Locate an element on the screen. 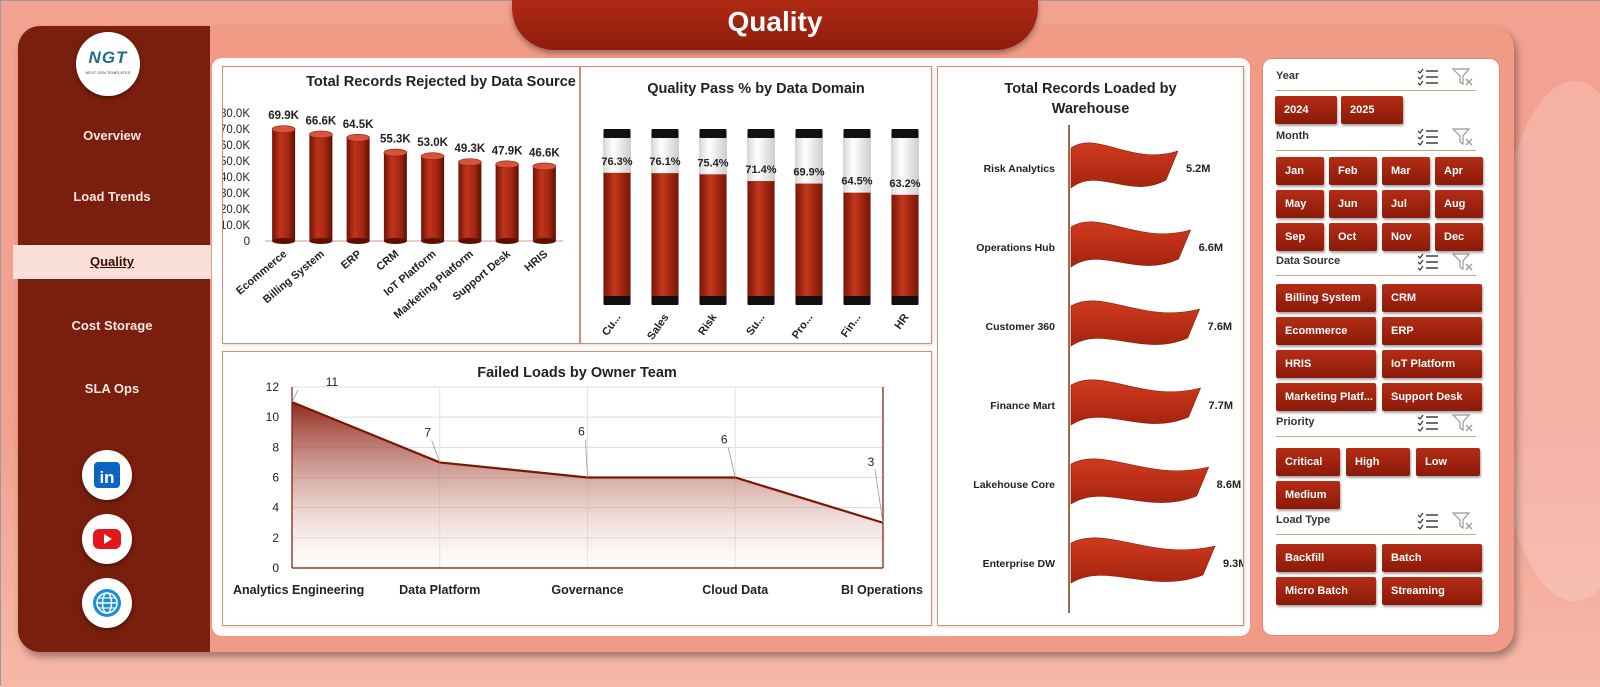 This screenshot has height=687, width=1600. globe-icon is located at coordinates (107, 603).